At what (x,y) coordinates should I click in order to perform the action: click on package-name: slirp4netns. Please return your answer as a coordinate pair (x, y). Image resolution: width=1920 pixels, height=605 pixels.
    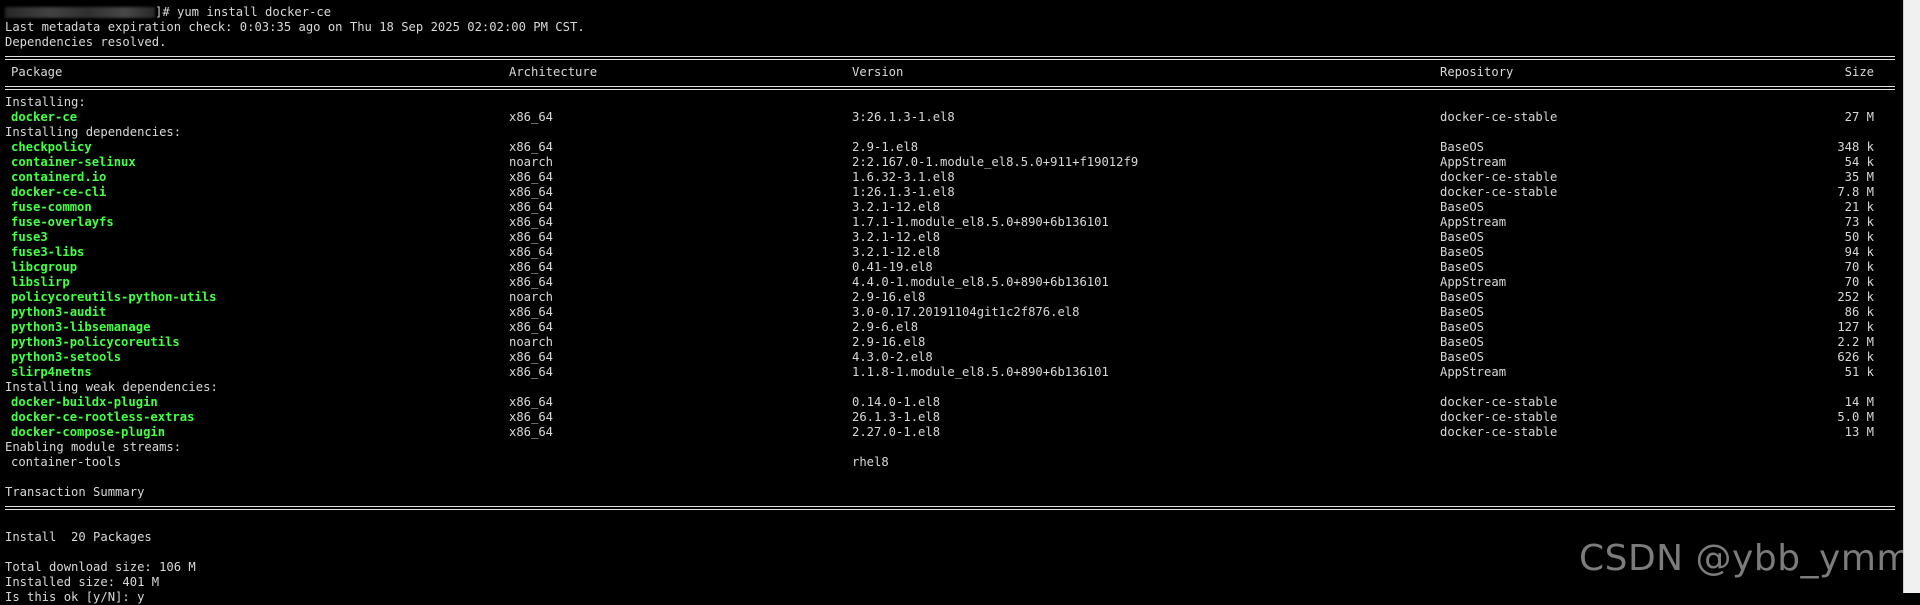
    Looking at the image, I should click on (51, 372).